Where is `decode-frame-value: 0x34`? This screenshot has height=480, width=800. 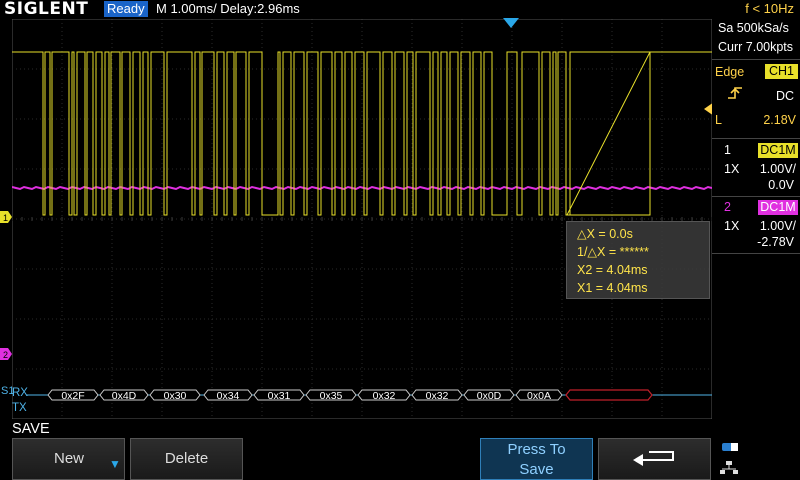 decode-frame-value: 0x34 is located at coordinates (228, 396).